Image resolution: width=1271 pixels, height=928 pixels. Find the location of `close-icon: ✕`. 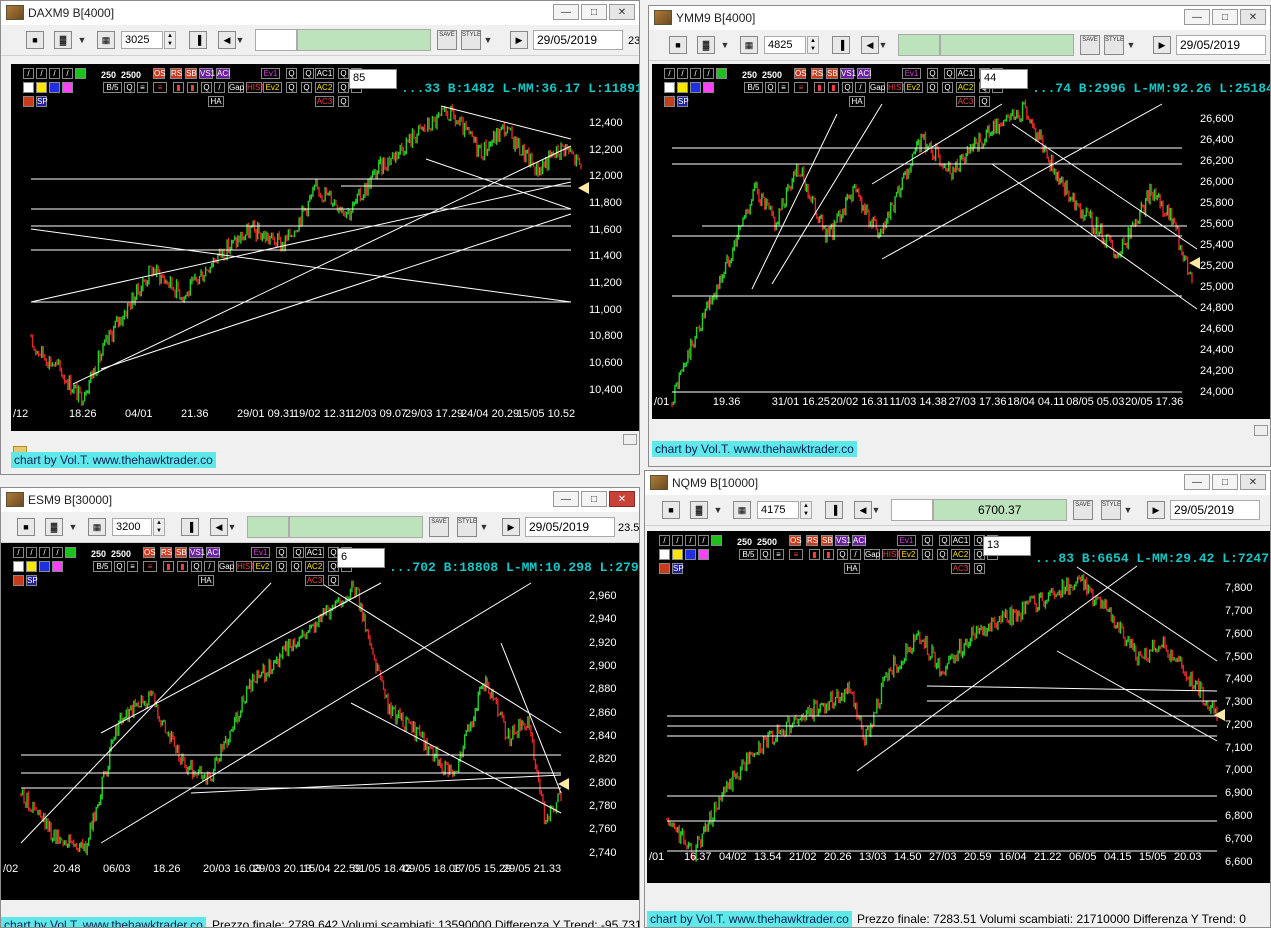

close-icon: ✕ is located at coordinates (622, 12).